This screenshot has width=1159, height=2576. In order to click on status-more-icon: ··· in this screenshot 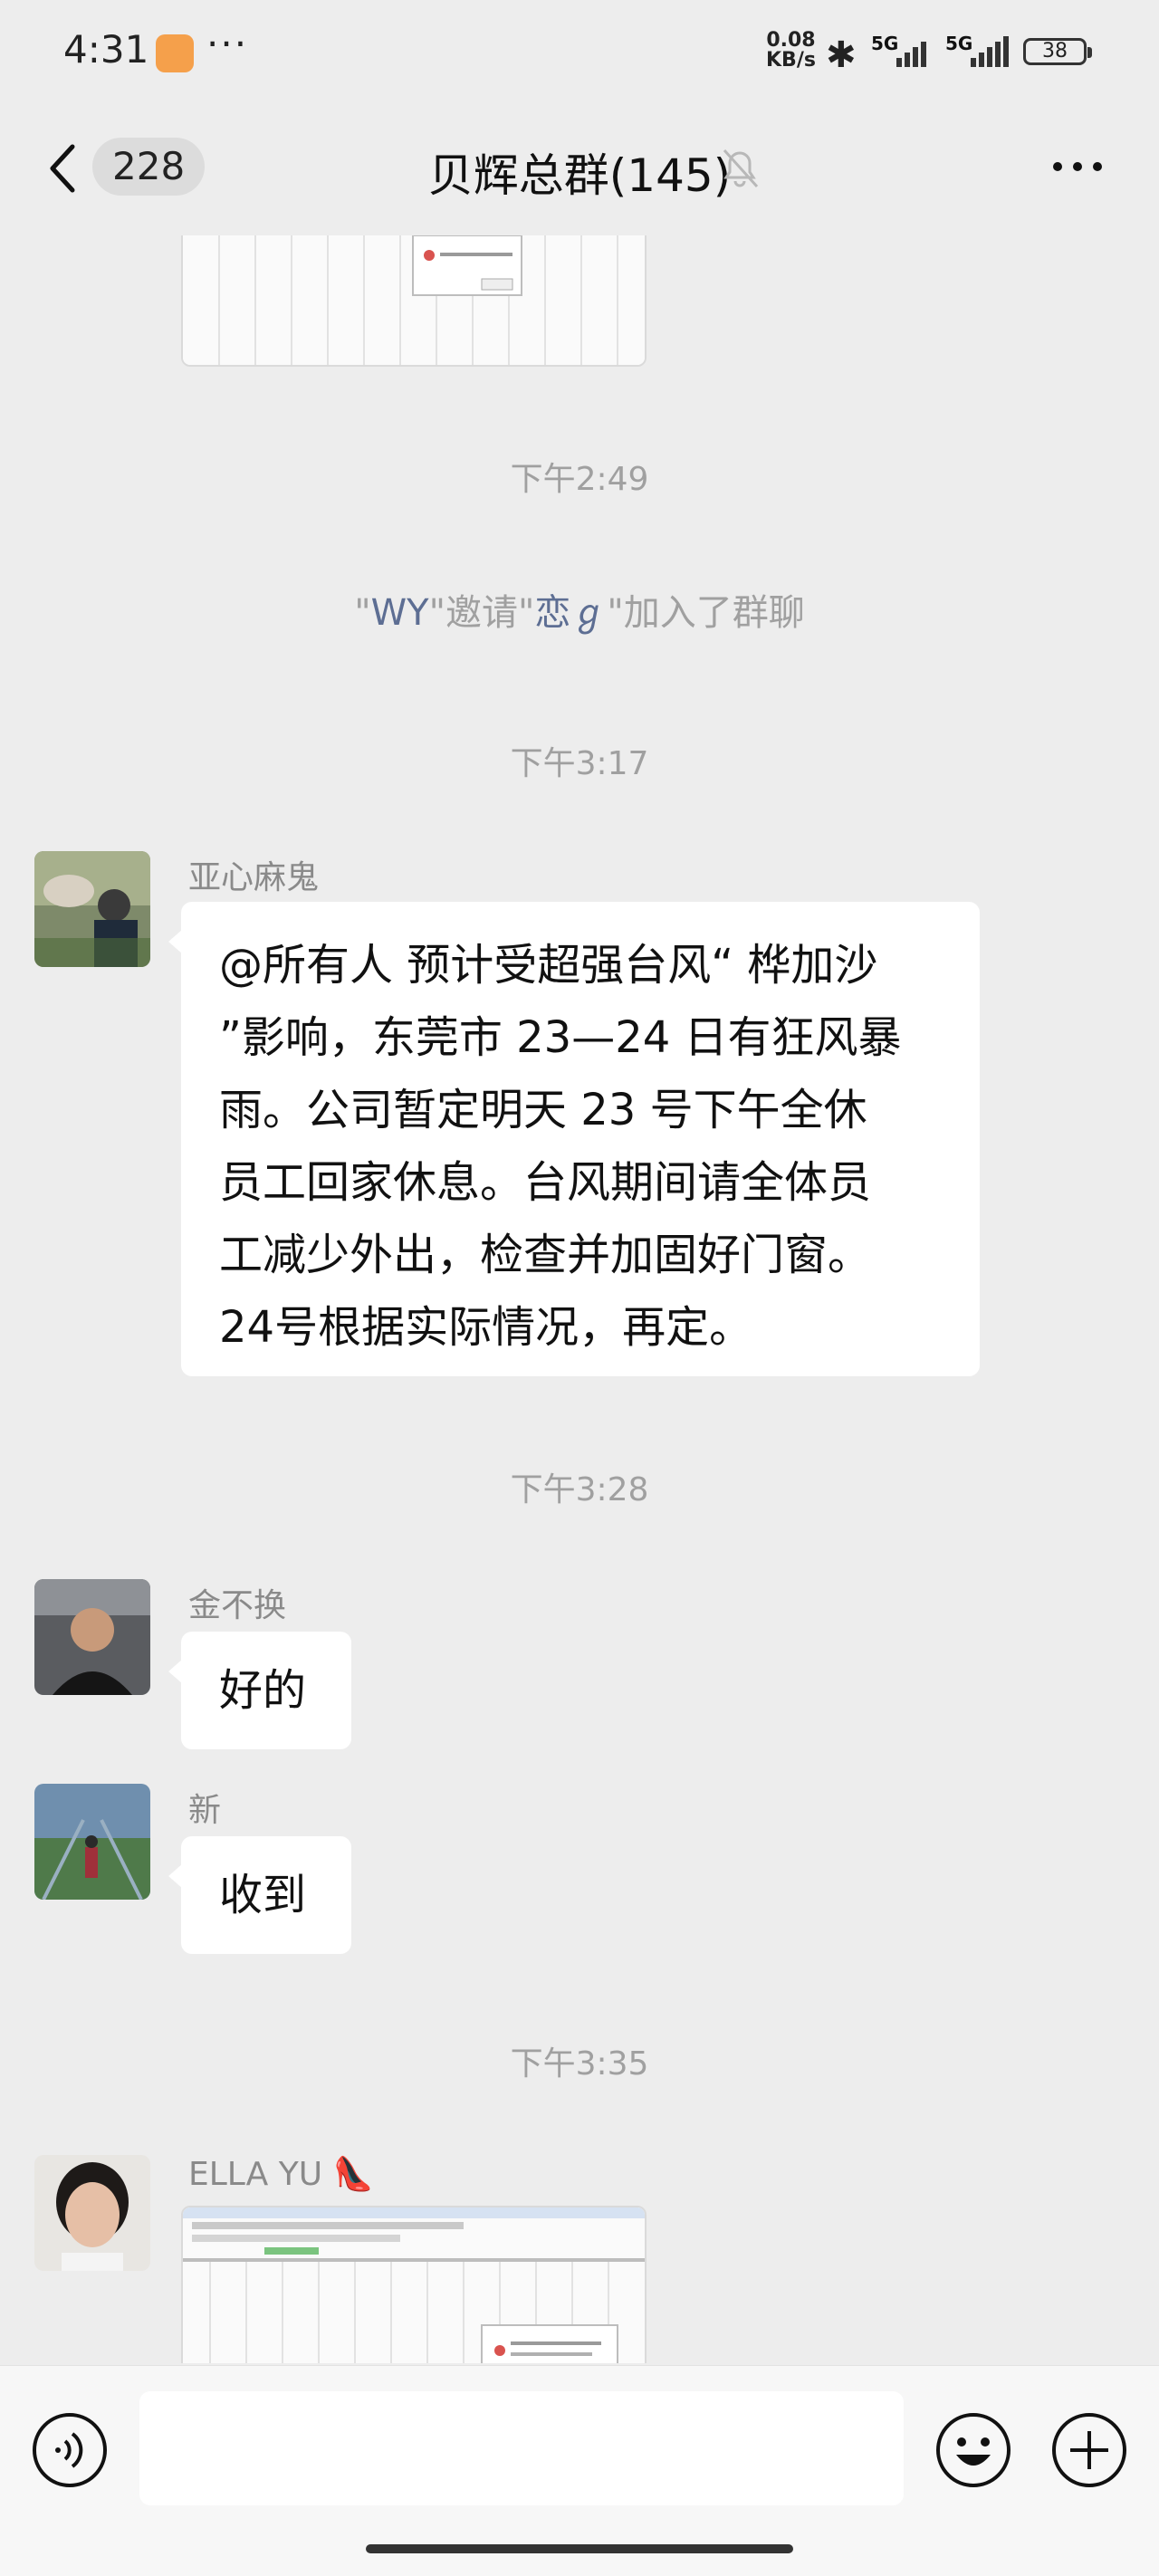, I will do `click(227, 44)`.